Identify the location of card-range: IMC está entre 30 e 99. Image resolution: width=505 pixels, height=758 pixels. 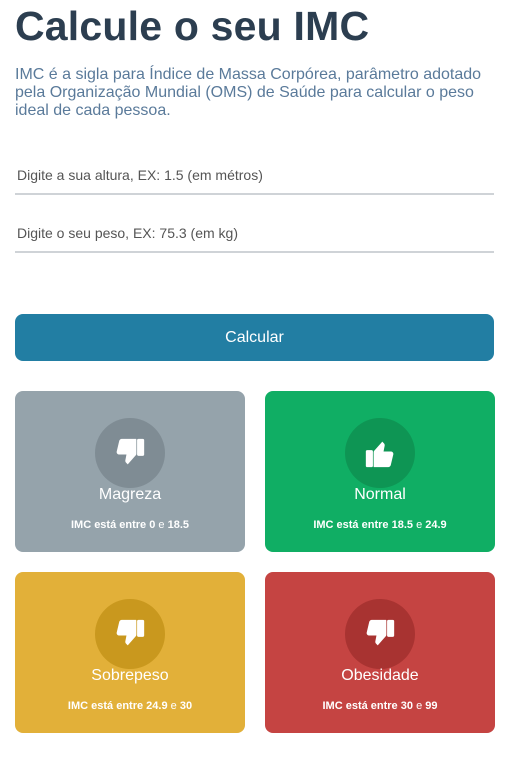
(380, 706).